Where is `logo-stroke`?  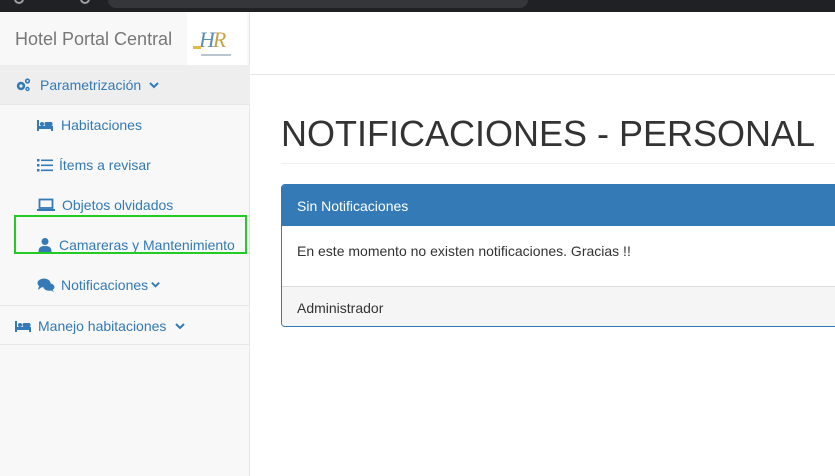 logo-stroke is located at coordinates (197, 47).